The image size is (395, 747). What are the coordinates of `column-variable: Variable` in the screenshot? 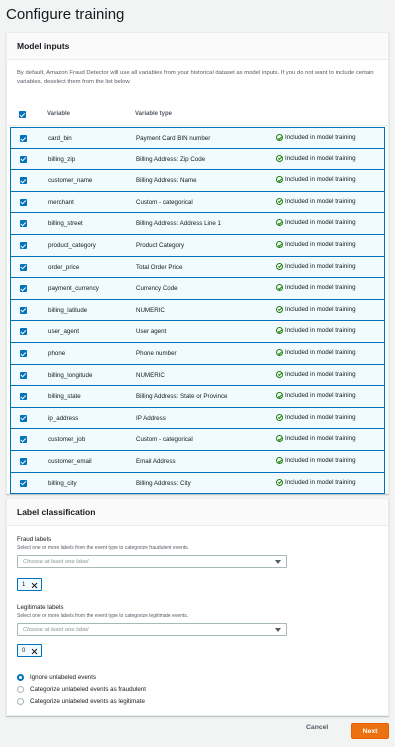 It's located at (59, 114).